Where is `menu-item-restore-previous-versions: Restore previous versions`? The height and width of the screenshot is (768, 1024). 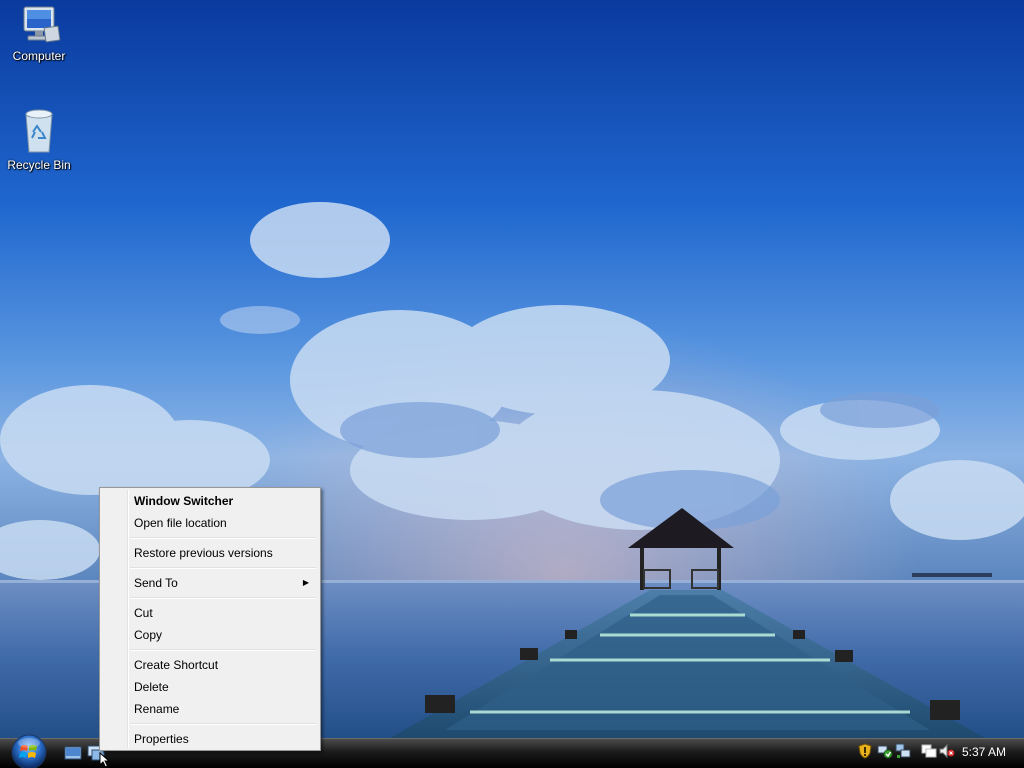 menu-item-restore-previous-versions: Restore previous versions is located at coordinates (210, 553).